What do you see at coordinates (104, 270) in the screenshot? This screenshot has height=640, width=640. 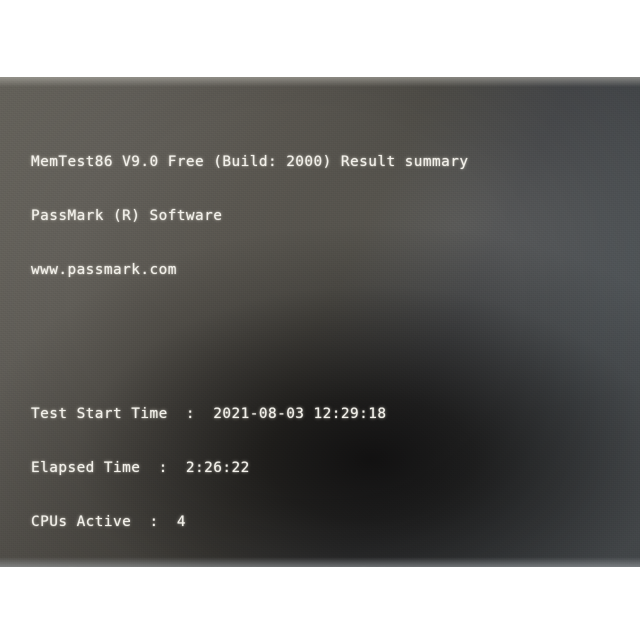 I see `vendor-website: www.passmark.com` at bounding box center [104, 270].